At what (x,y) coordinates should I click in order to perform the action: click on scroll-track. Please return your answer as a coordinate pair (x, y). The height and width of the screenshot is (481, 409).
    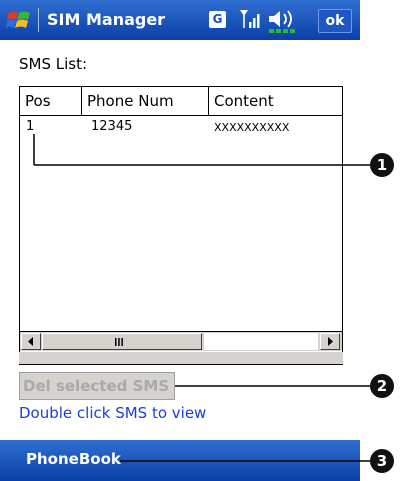
    Looking at the image, I should click on (261, 341).